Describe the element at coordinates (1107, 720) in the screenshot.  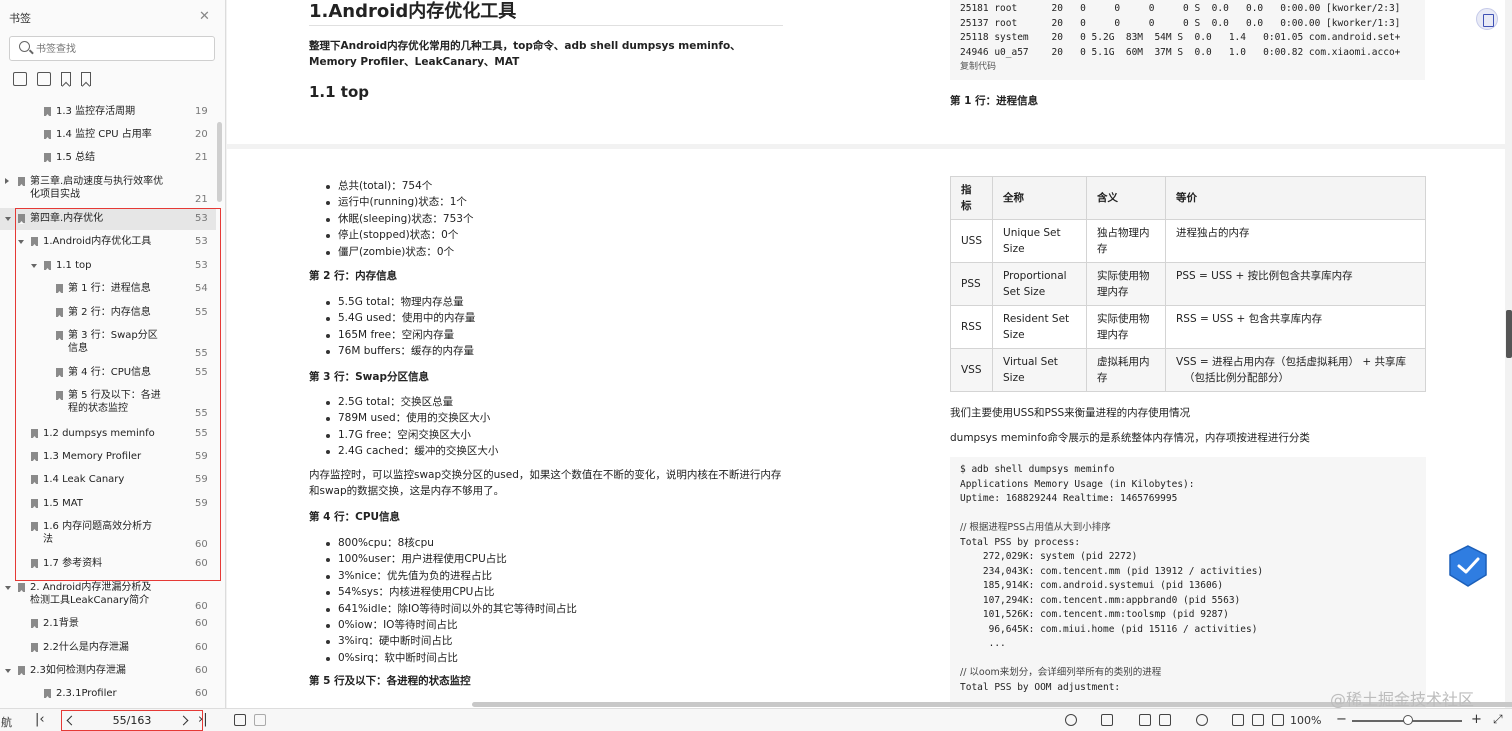
I see `single-page-icon` at that location.